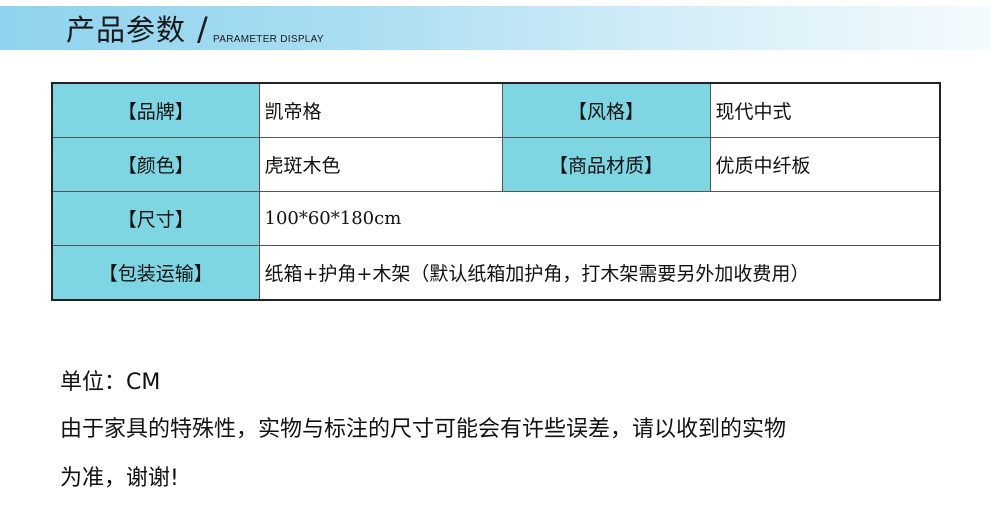 This screenshot has width=990, height=521. What do you see at coordinates (825, 110) in the screenshot?
I see `style-value: 现代中式` at bounding box center [825, 110].